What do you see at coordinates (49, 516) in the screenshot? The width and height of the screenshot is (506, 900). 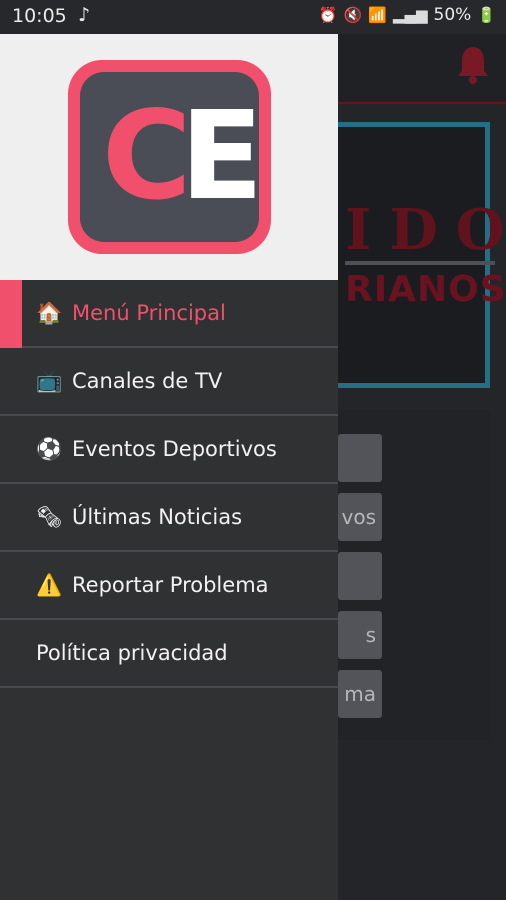 I see `newspaper-icon: 🗞` at bounding box center [49, 516].